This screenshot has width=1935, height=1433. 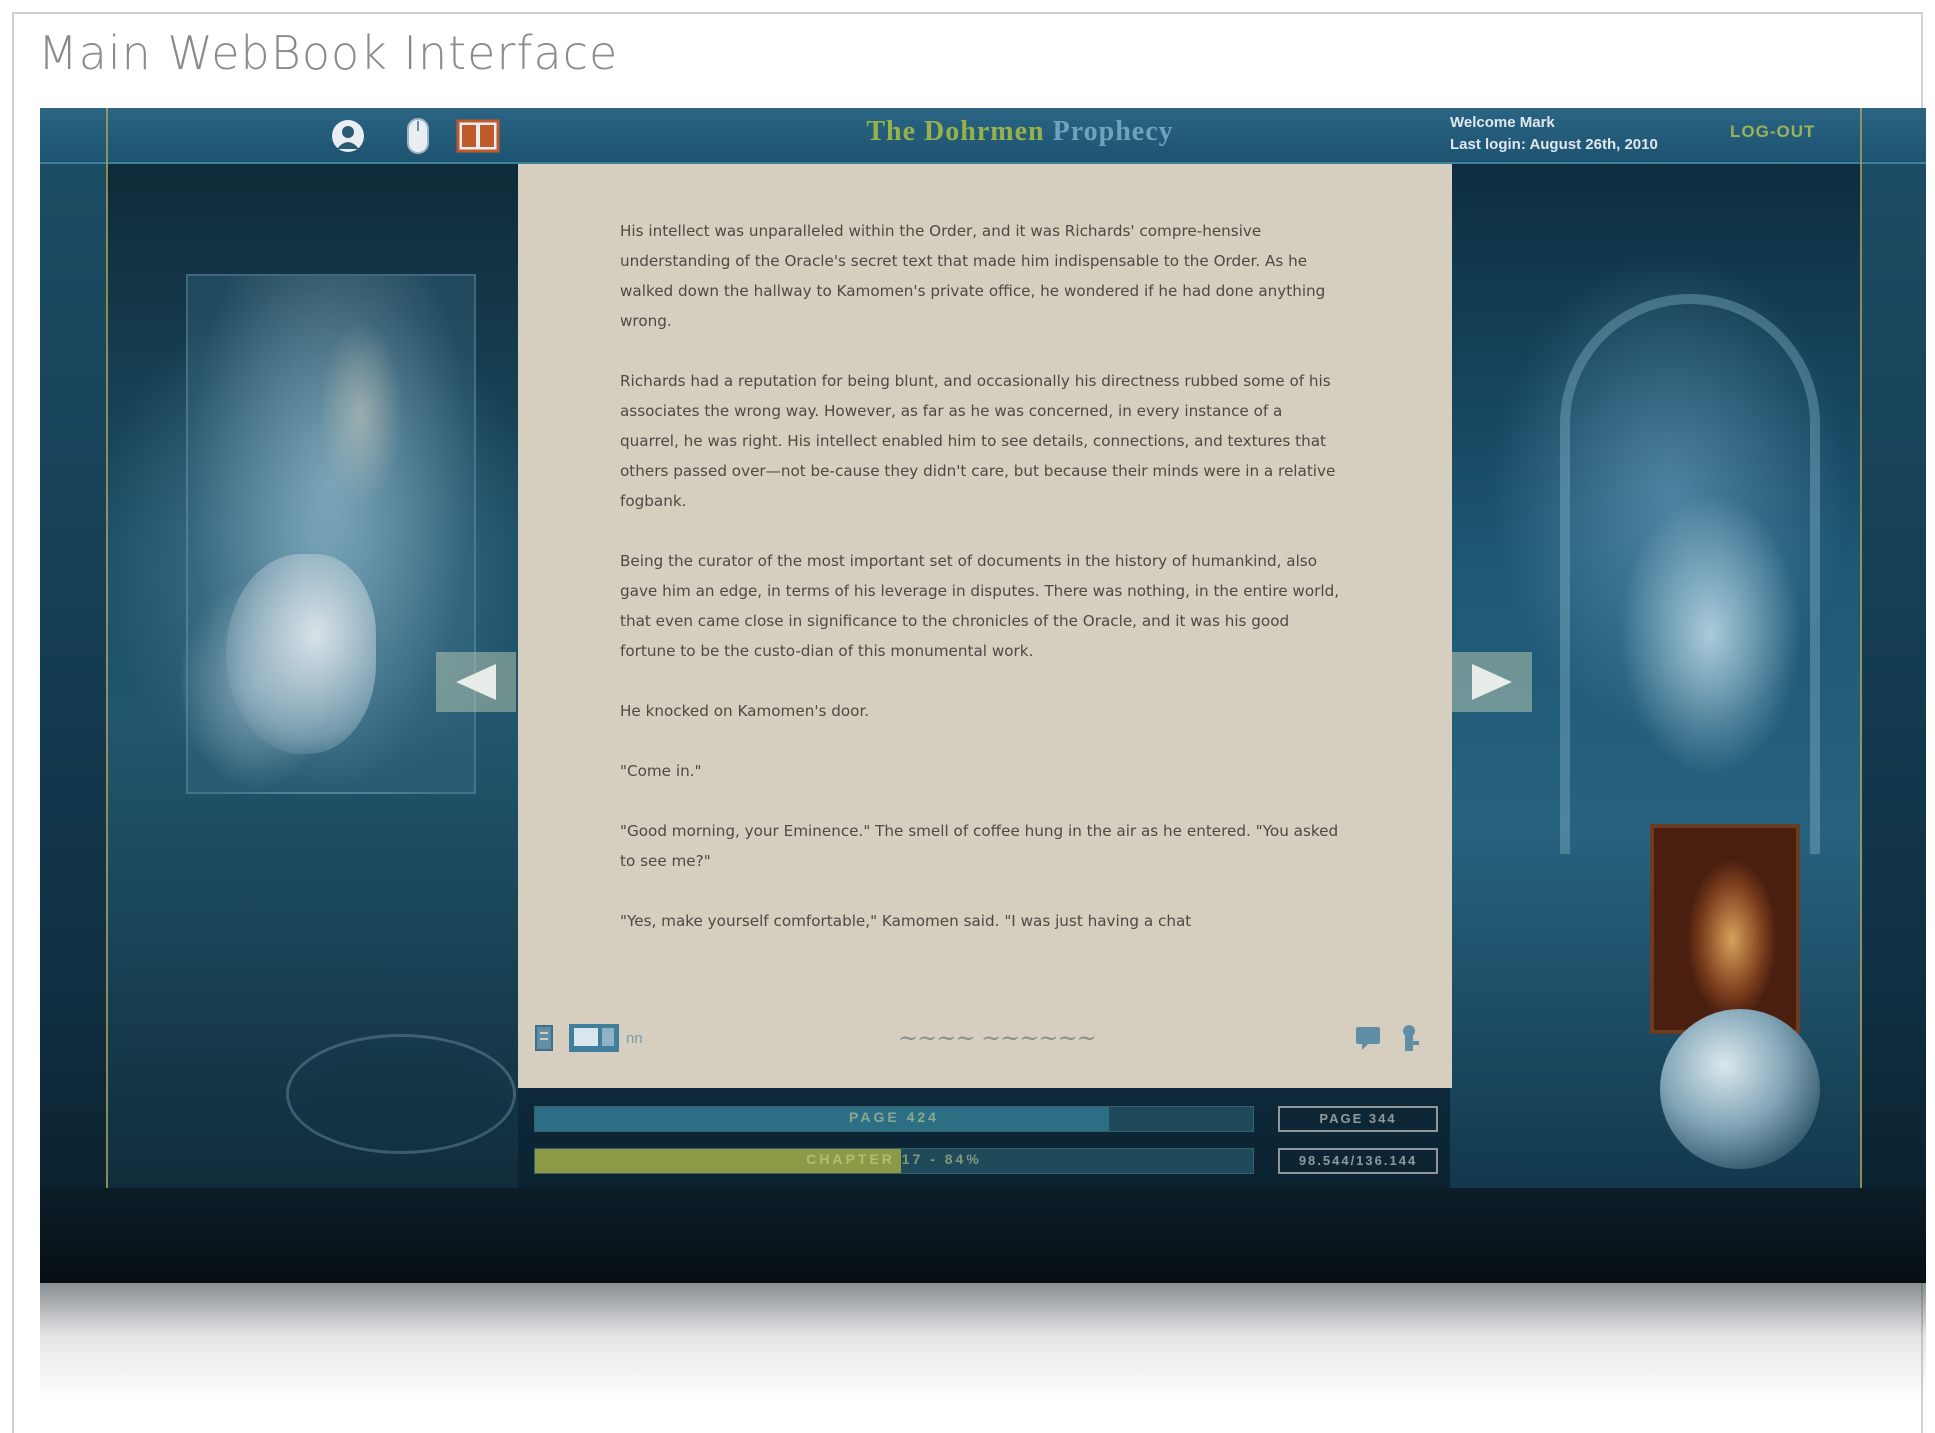 I want to click on swirl-art, so click(x=401, y=1094).